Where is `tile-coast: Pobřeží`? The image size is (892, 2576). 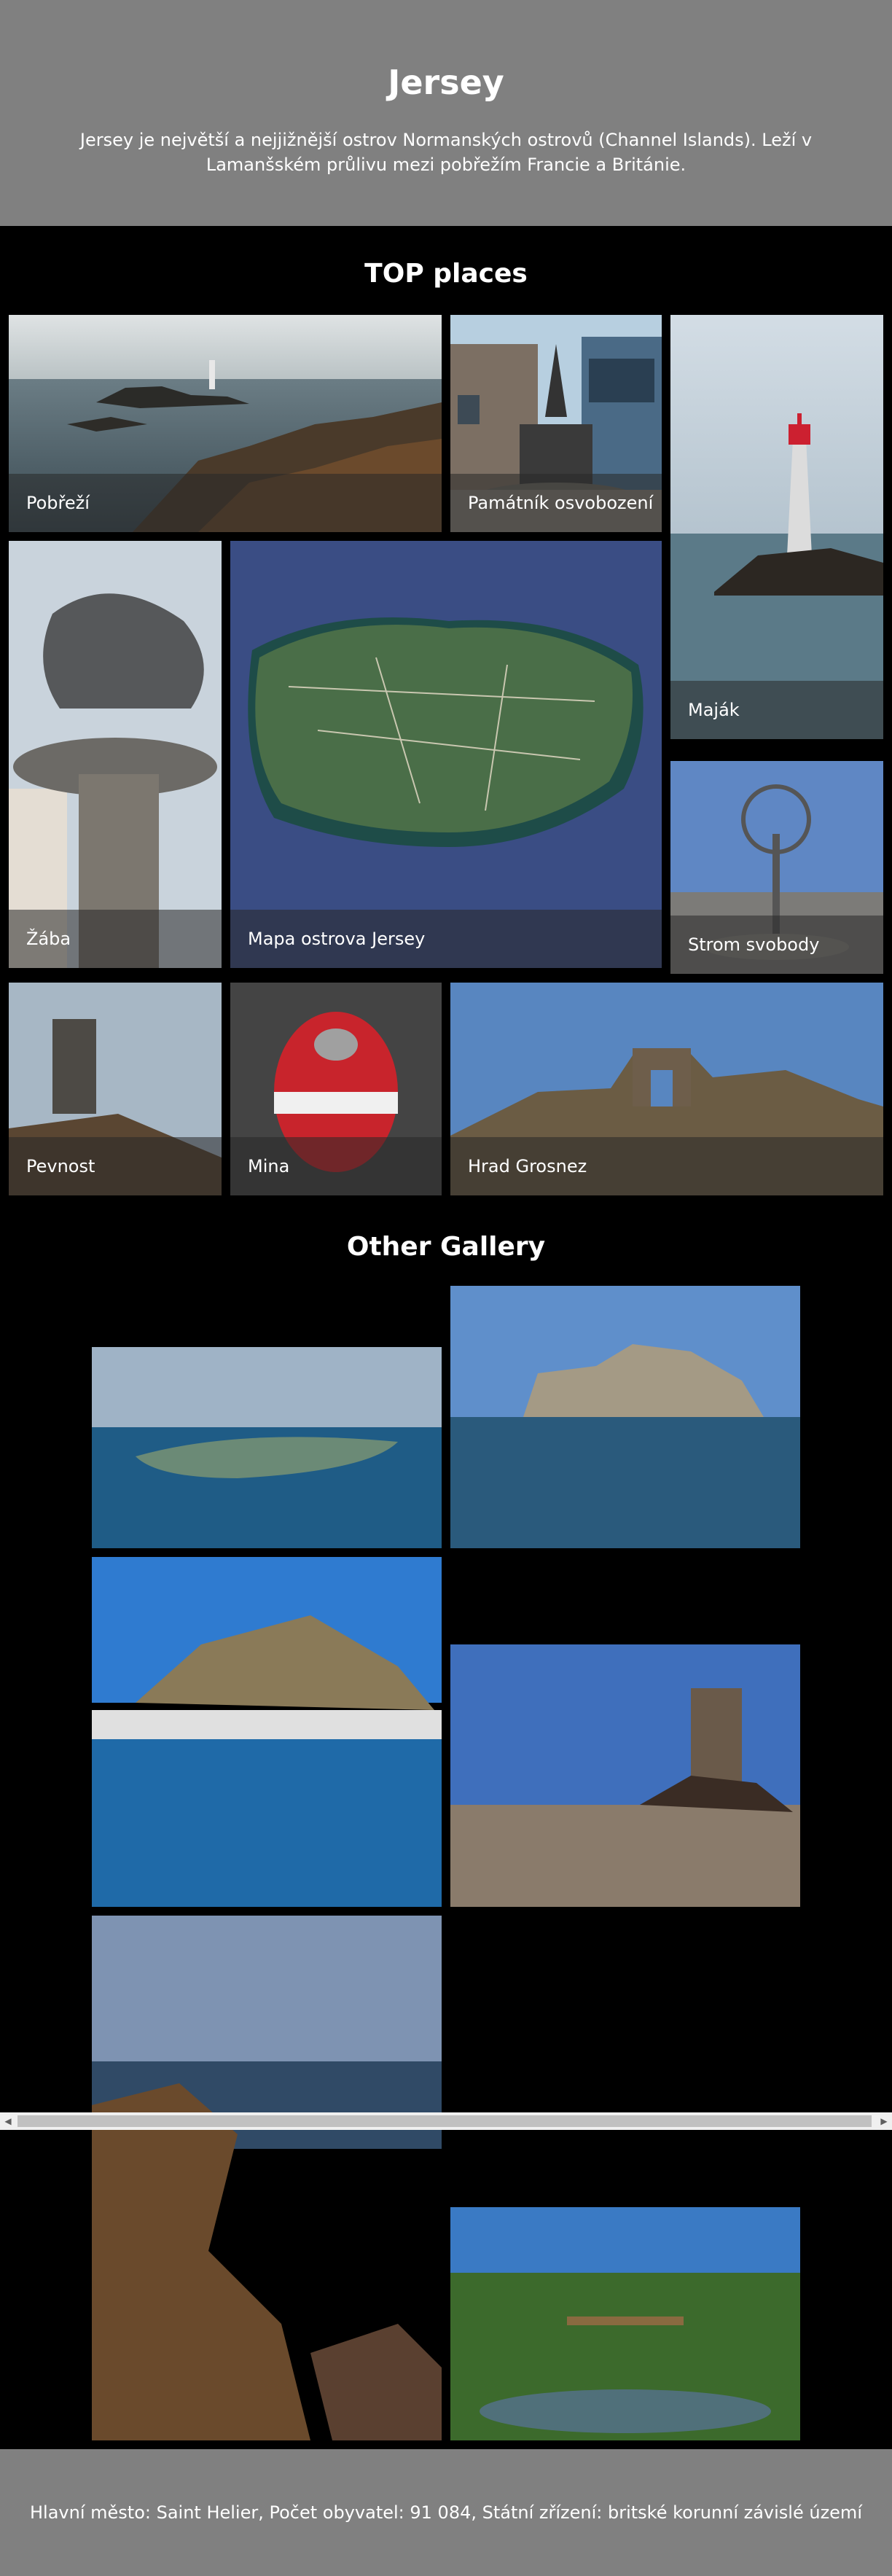
tile-coast: Pobřeží is located at coordinates (225, 423).